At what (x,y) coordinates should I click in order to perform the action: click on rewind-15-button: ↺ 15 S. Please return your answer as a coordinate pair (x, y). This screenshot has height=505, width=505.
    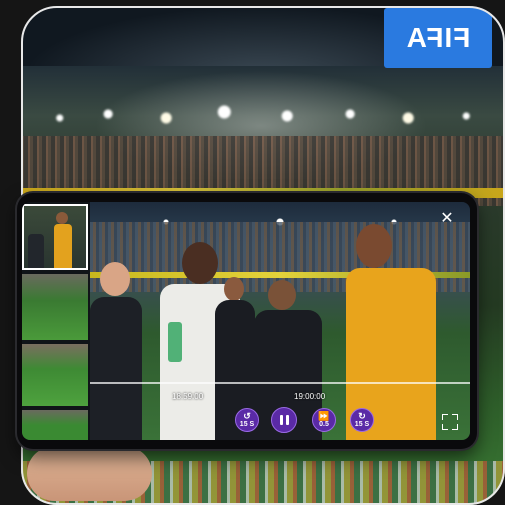
    Looking at the image, I should click on (247, 420).